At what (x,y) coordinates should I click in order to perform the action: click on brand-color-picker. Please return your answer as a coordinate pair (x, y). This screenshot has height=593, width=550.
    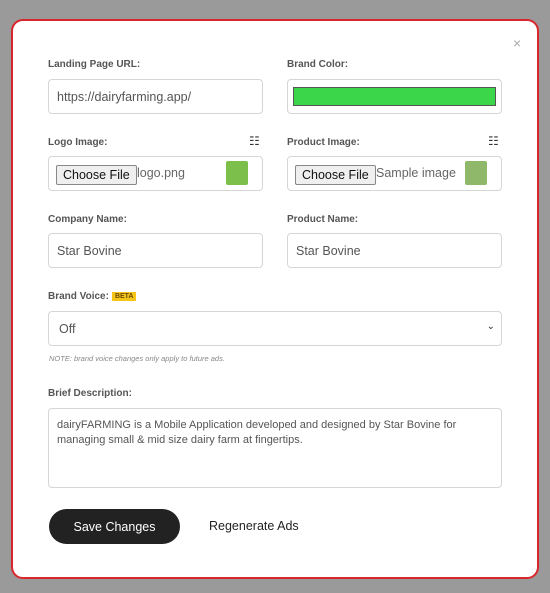
    Looking at the image, I should click on (394, 96).